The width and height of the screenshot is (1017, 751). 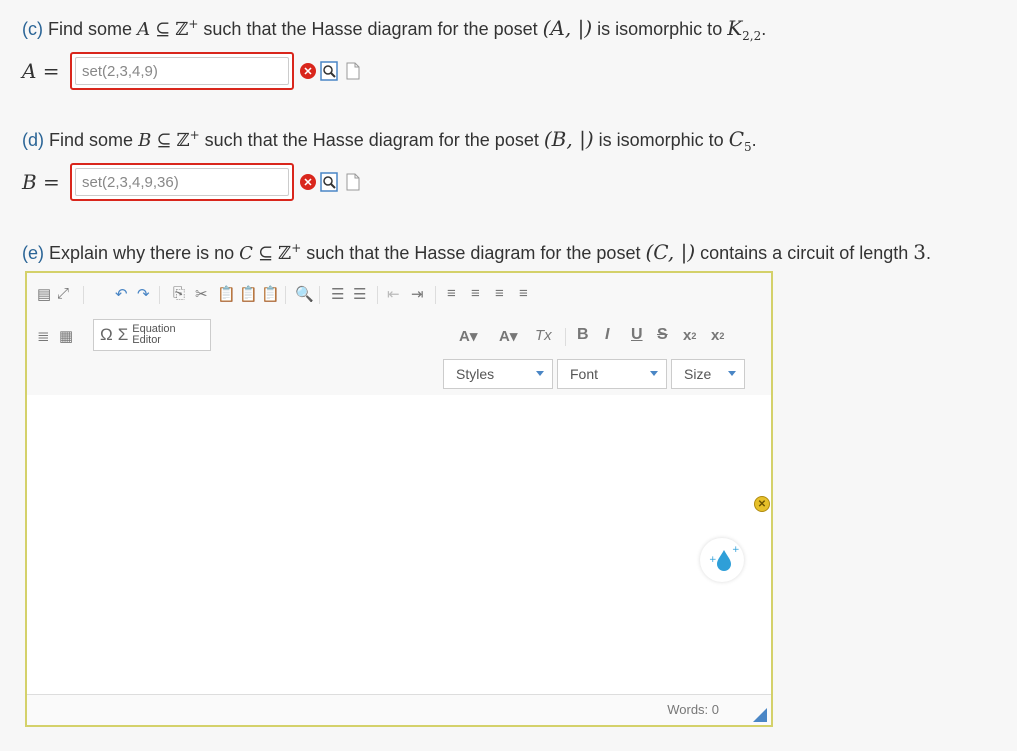 What do you see at coordinates (662, 335) in the screenshot?
I see `strikethrough-button: S` at bounding box center [662, 335].